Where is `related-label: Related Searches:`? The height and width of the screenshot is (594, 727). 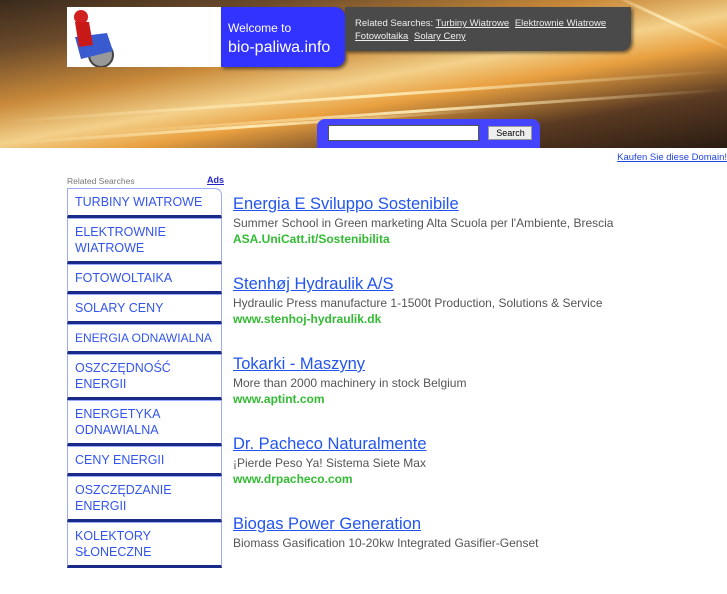
related-label: Related Searches: is located at coordinates (394, 23).